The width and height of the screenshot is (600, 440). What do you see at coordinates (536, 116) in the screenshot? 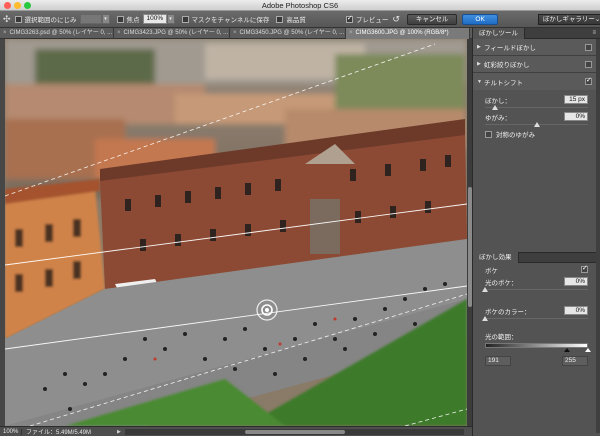
I see `distortion-row: ゆがみ： 0%` at bounding box center [536, 116].